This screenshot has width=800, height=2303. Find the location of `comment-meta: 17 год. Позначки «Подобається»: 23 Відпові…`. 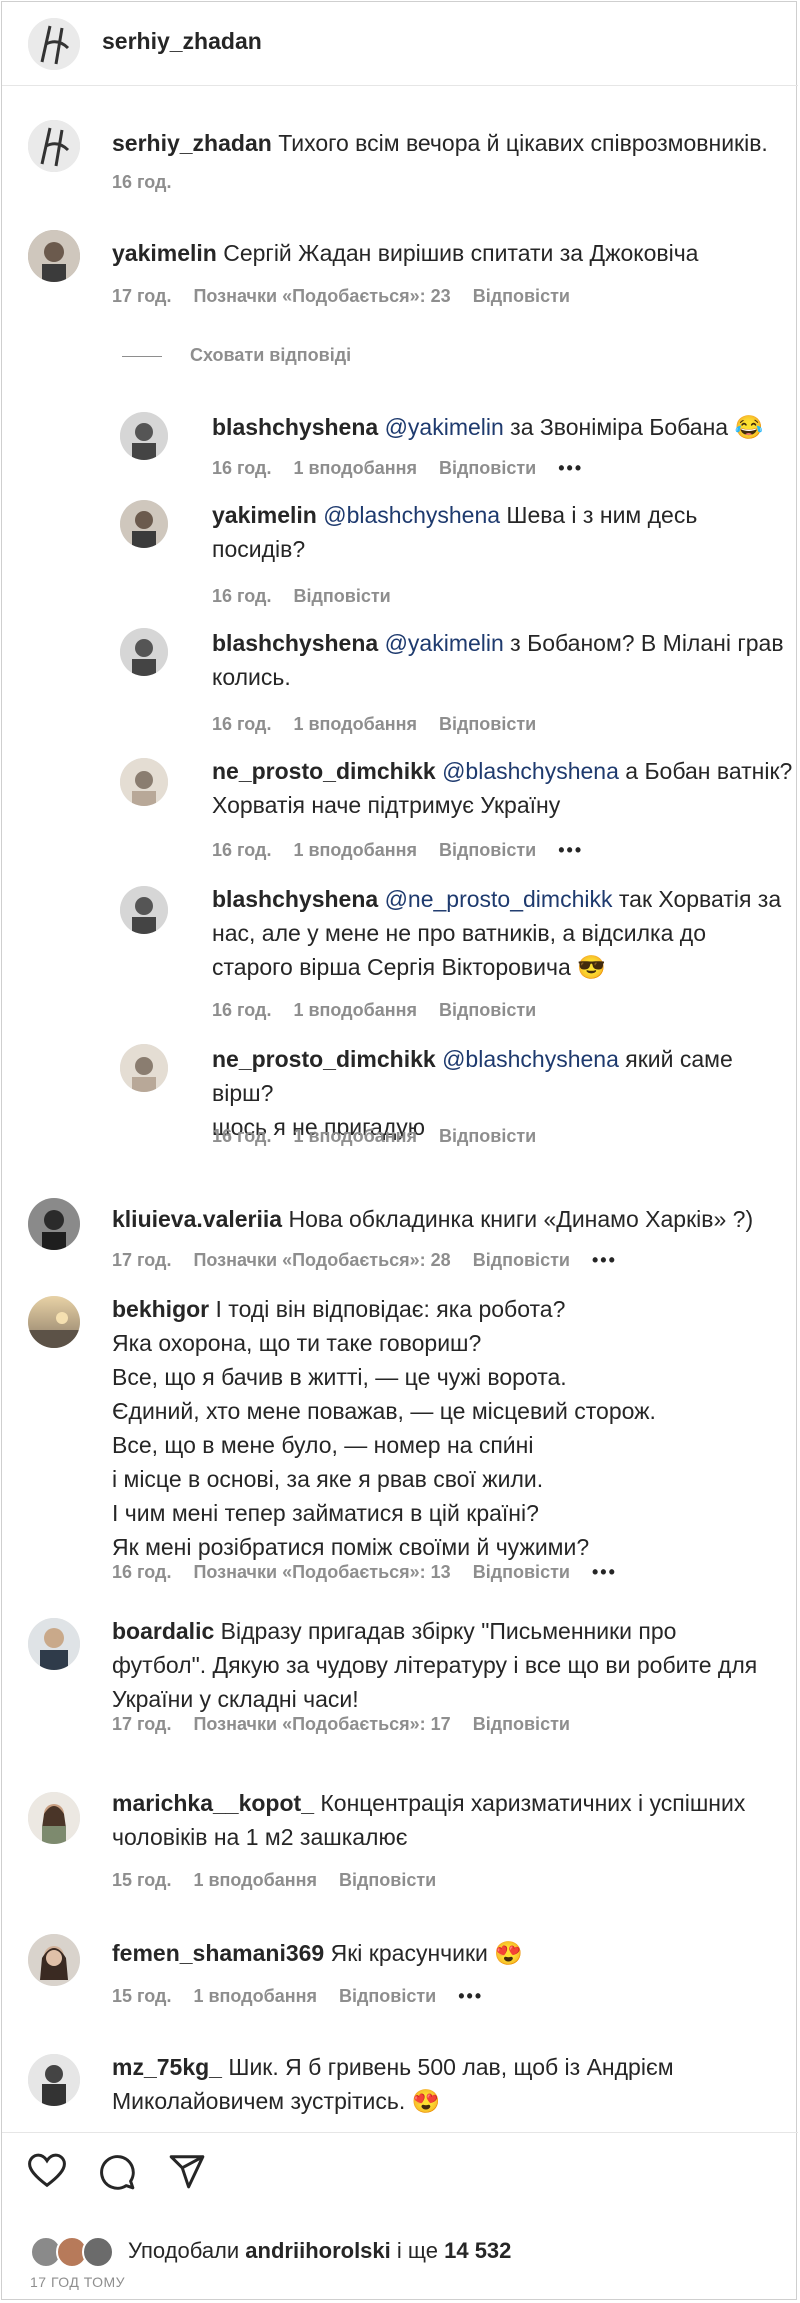

comment-meta: 17 год. Позначки «Подобається»: 23 Відпові… is located at coordinates (341, 296).